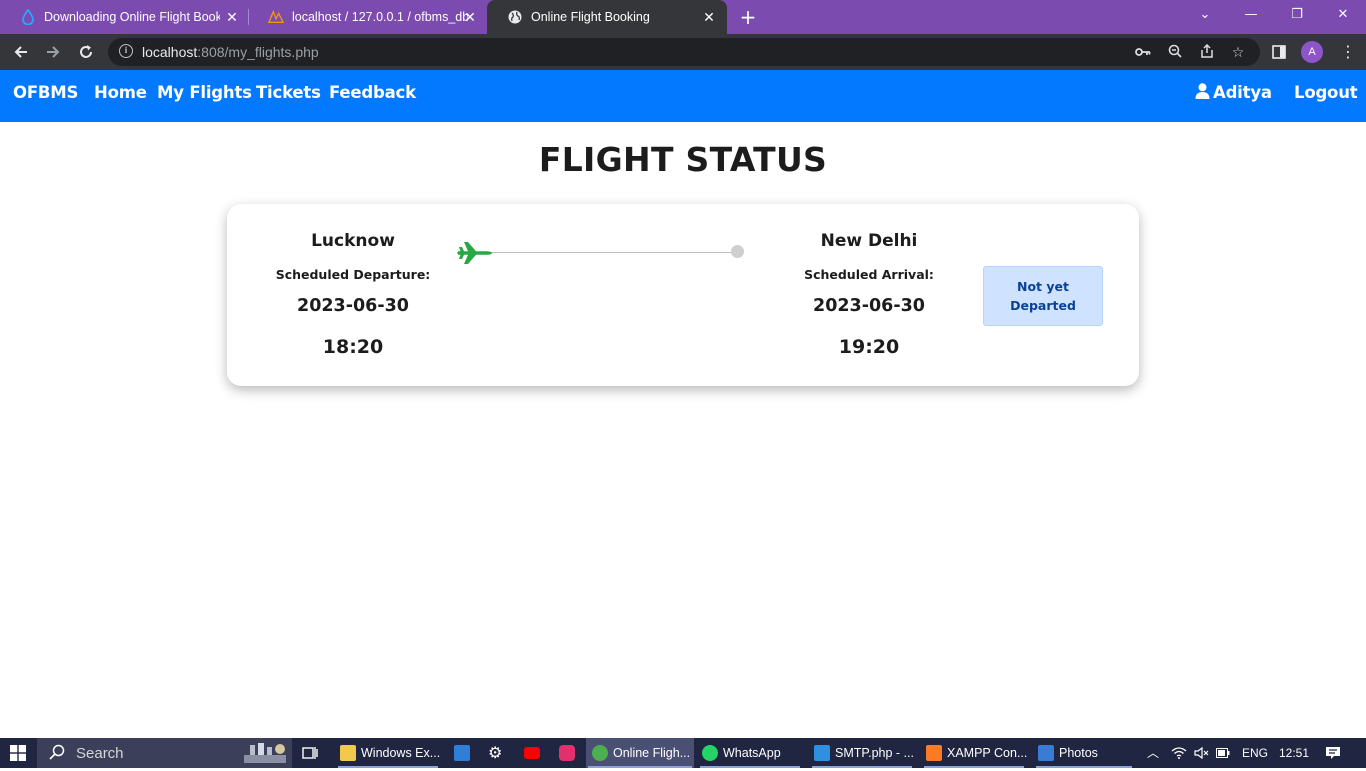 The image size is (1366, 771). I want to click on youtube-icon, so click(532, 753).